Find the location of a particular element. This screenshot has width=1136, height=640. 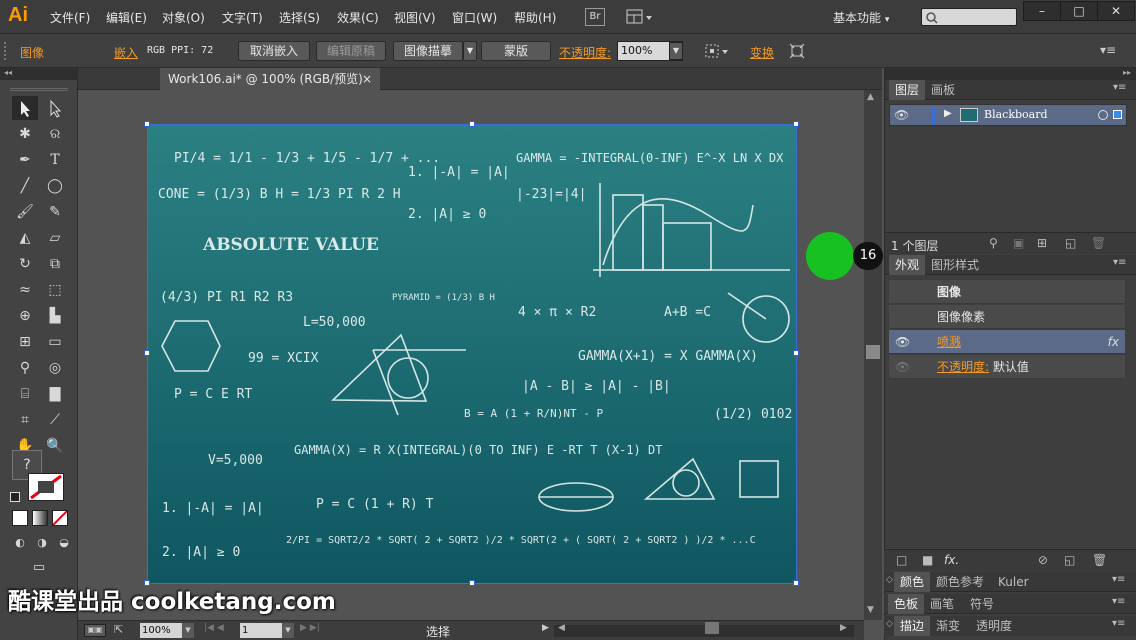

last-page-icon: ▶ ▶| is located at coordinates (310, 628).